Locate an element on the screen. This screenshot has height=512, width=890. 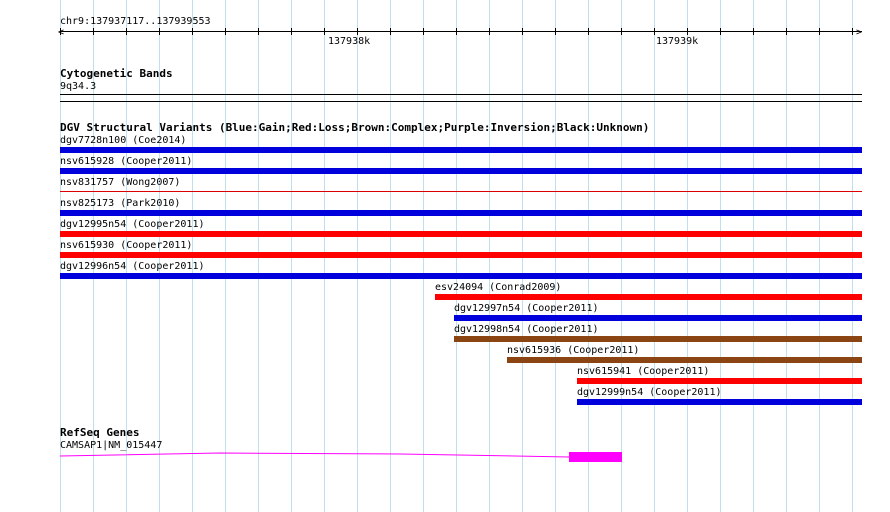
ruler-axis is located at coordinates (461, 31).